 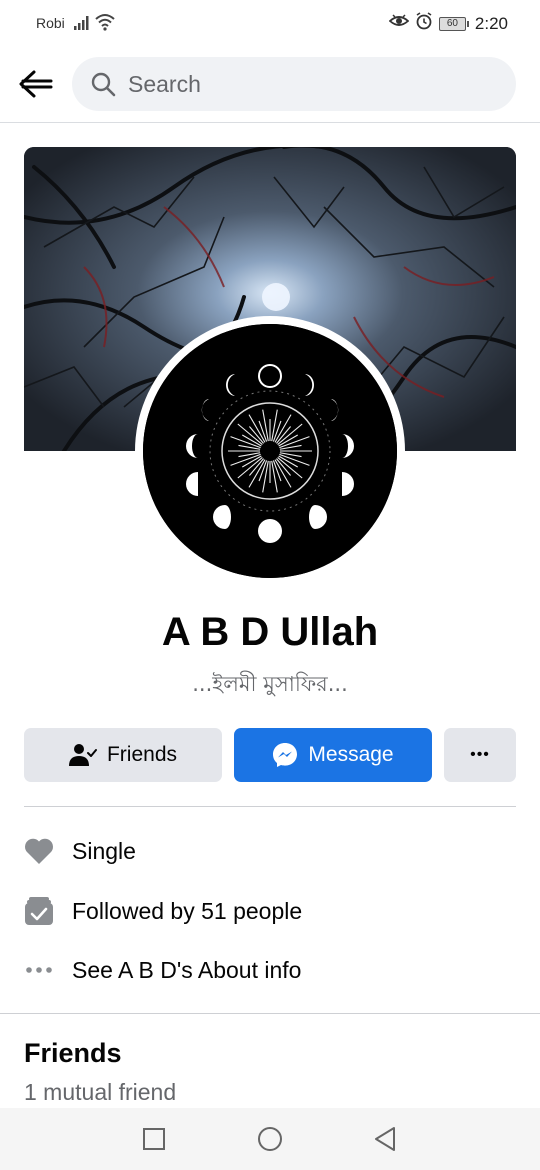 I want to click on moon-phases-image, so click(x=270, y=451).